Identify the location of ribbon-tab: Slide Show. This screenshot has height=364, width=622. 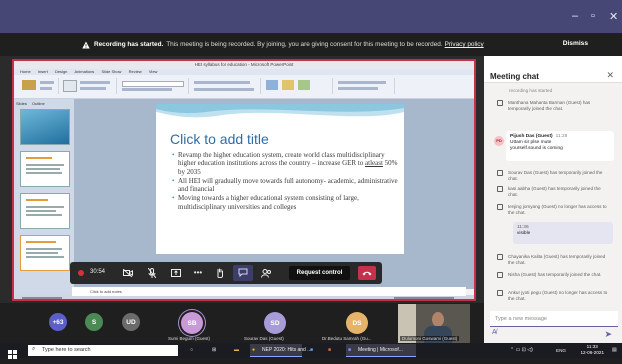
(111, 71).